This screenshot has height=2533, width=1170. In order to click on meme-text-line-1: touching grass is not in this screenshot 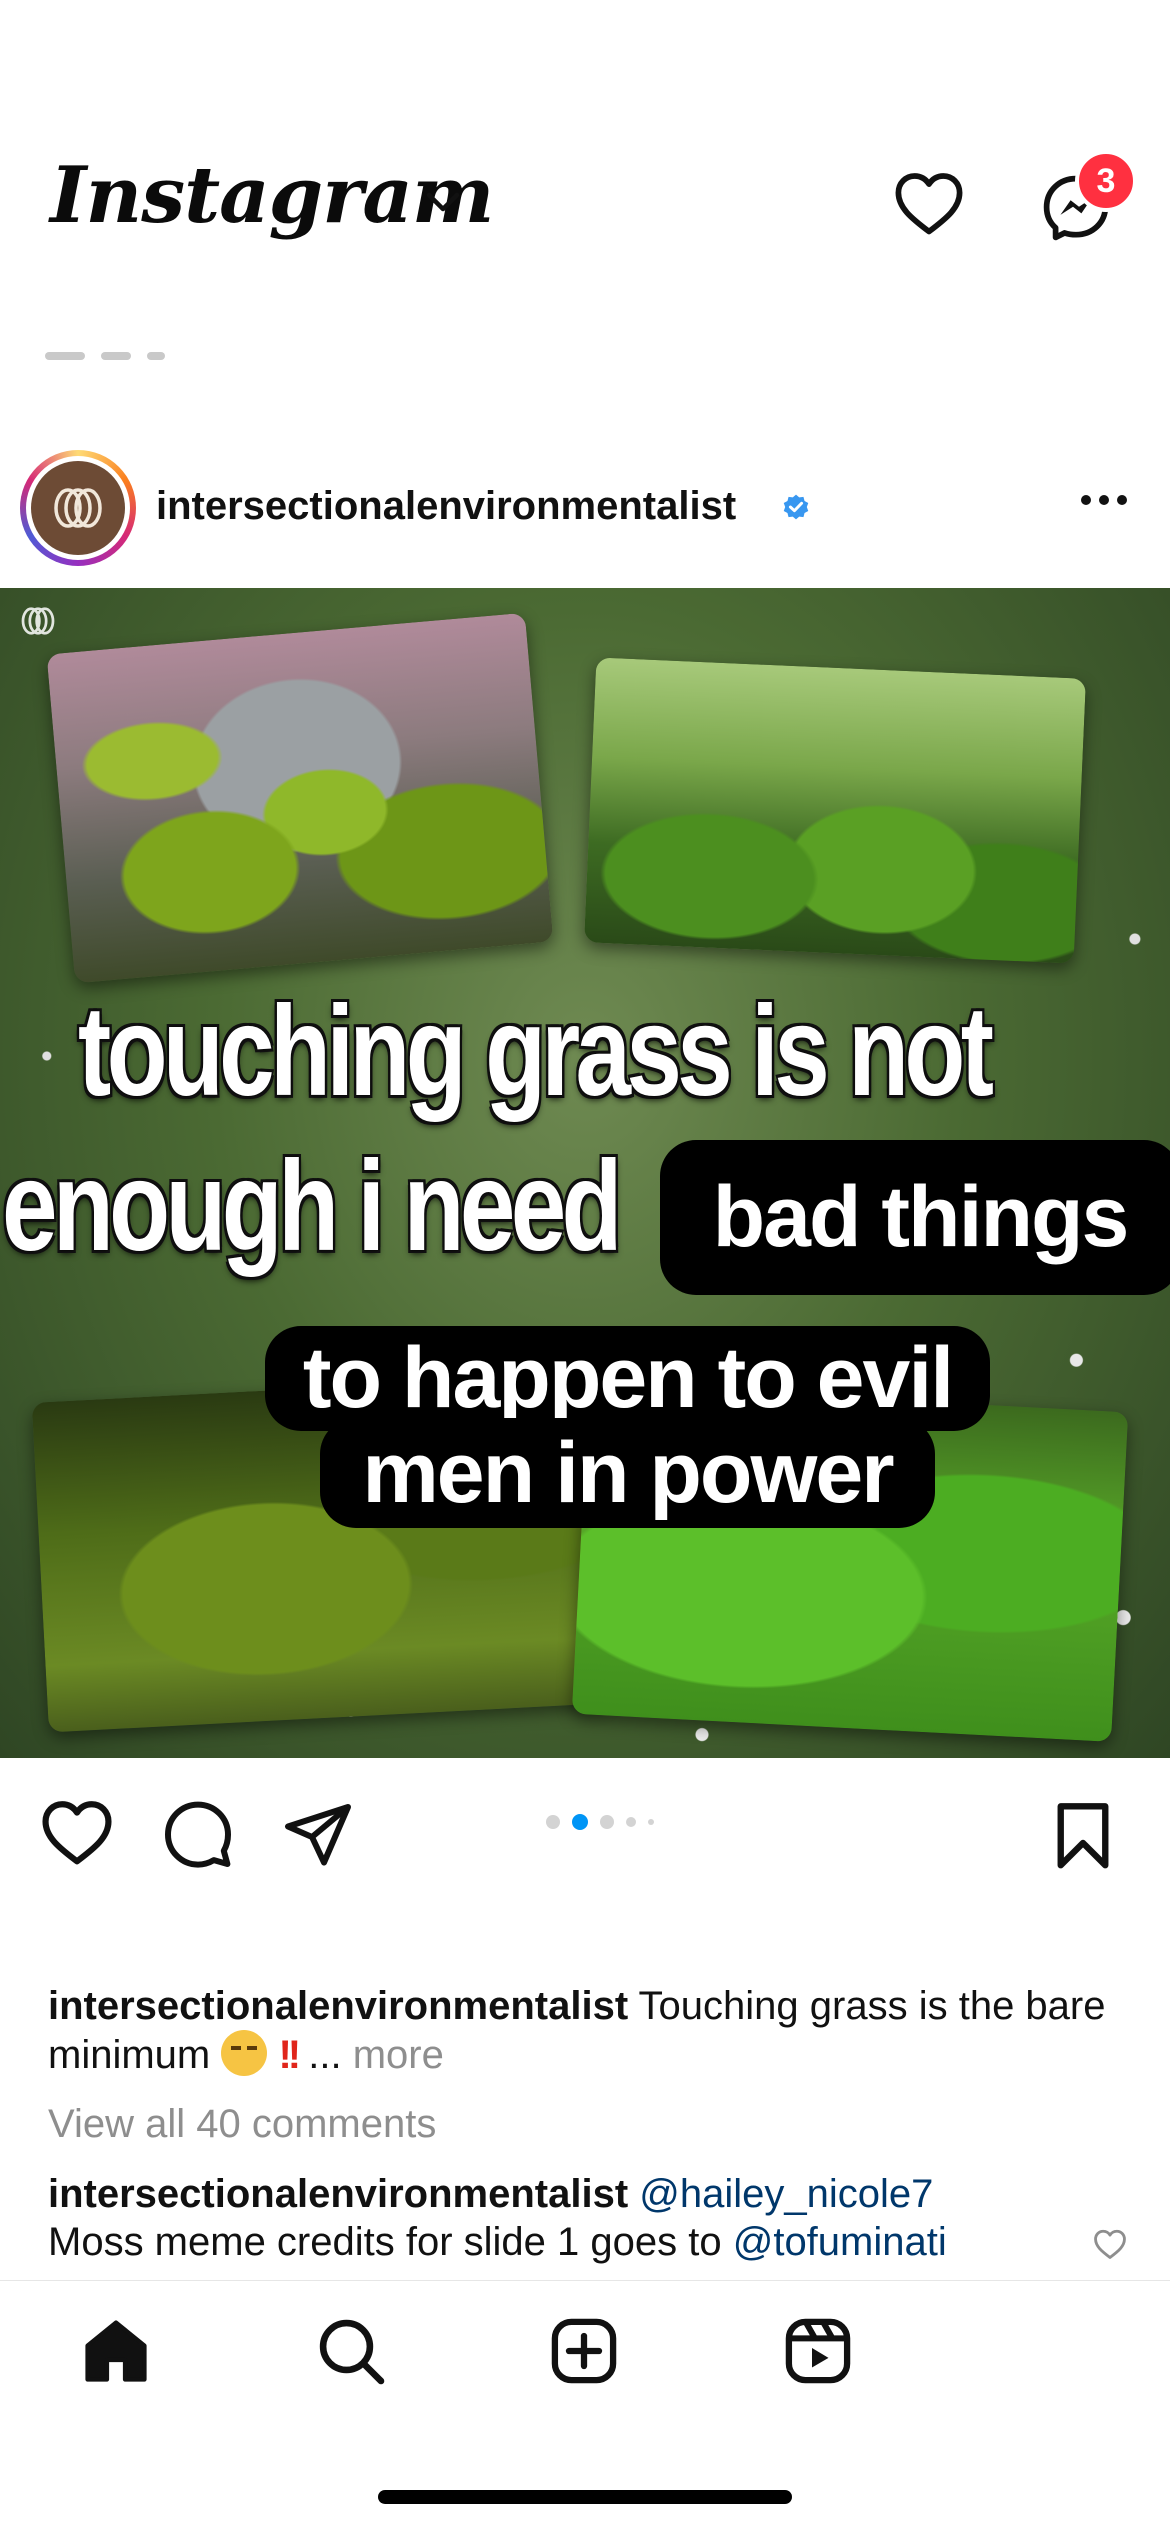, I will do `click(536, 1051)`.